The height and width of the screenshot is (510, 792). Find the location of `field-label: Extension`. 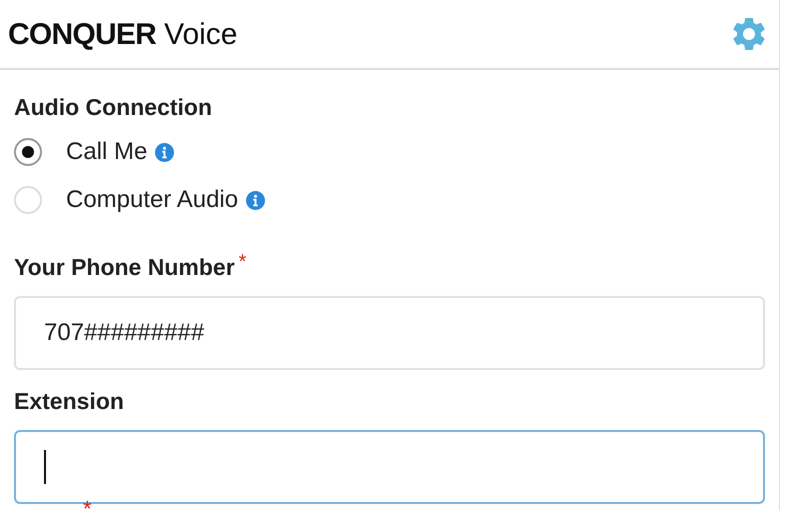

field-label: Extension is located at coordinates (69, 401).